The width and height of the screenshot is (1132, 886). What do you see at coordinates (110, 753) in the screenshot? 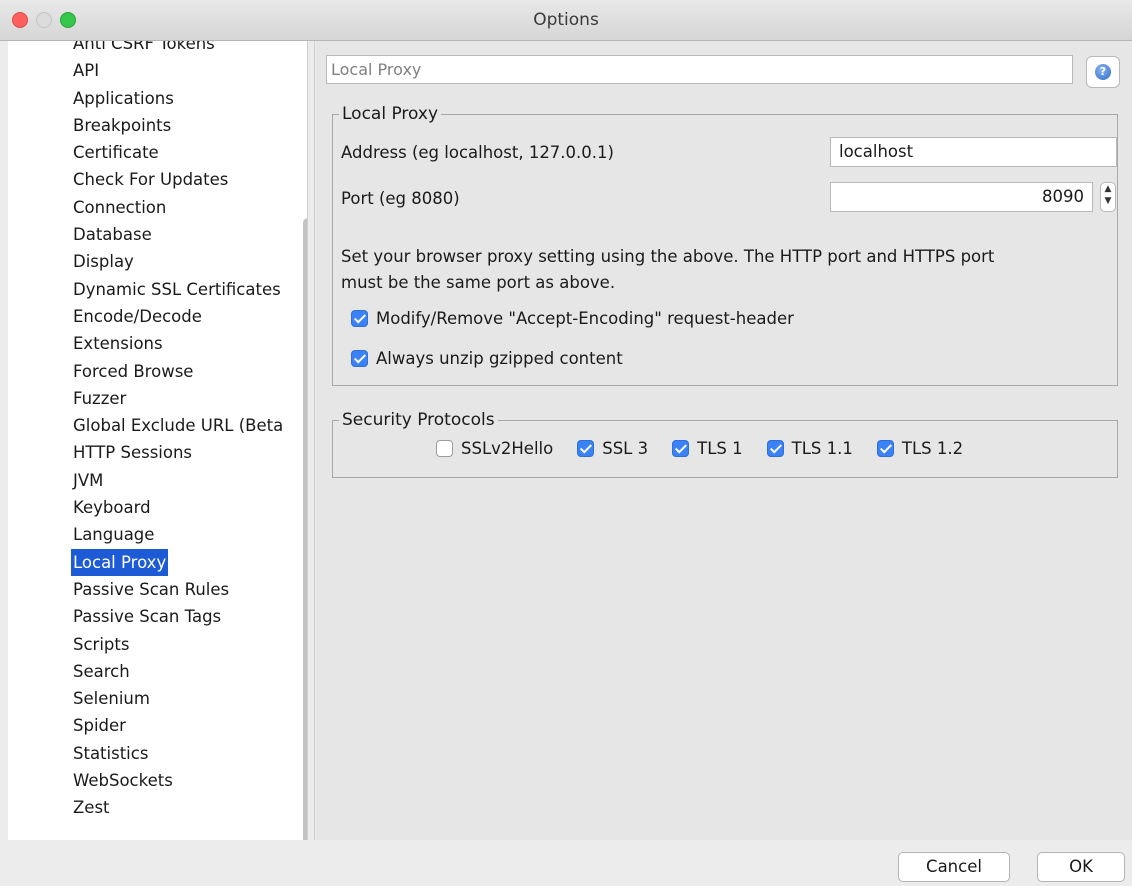
I see `tree-item: Statistics` at bounding box center [110, 753].